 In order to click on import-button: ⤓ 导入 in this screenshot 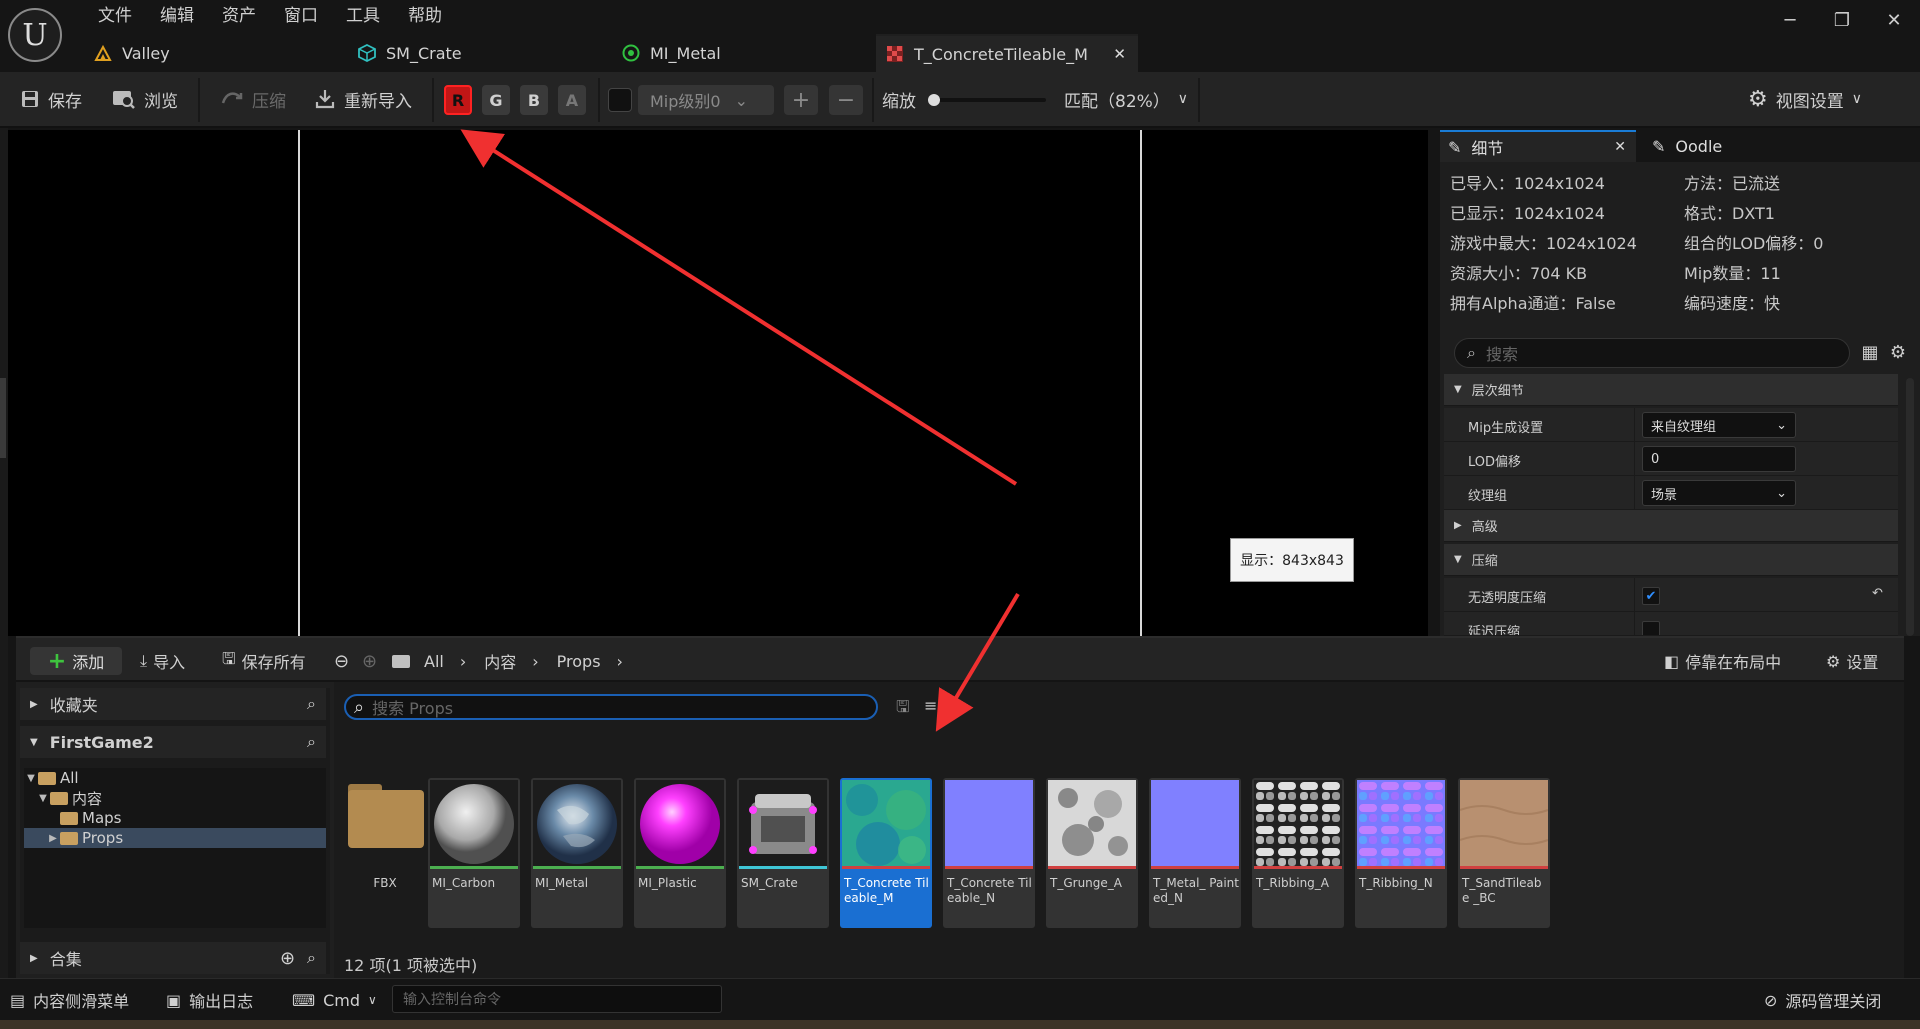, I will do `click(162, 661)`.